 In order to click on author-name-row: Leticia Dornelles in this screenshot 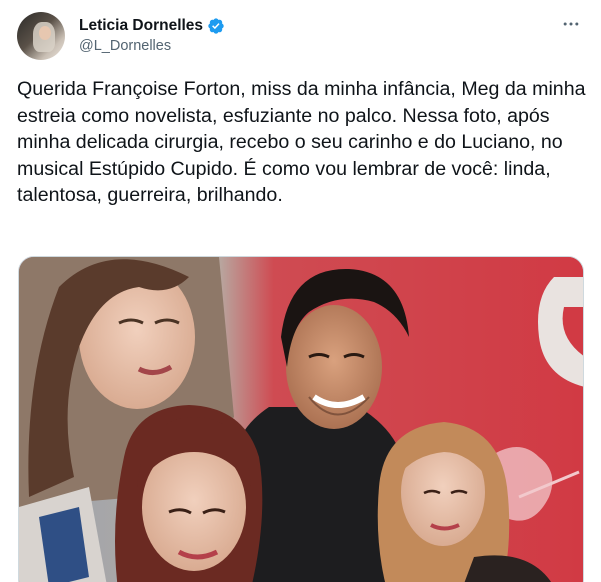, I will do `click(152, 25)`.